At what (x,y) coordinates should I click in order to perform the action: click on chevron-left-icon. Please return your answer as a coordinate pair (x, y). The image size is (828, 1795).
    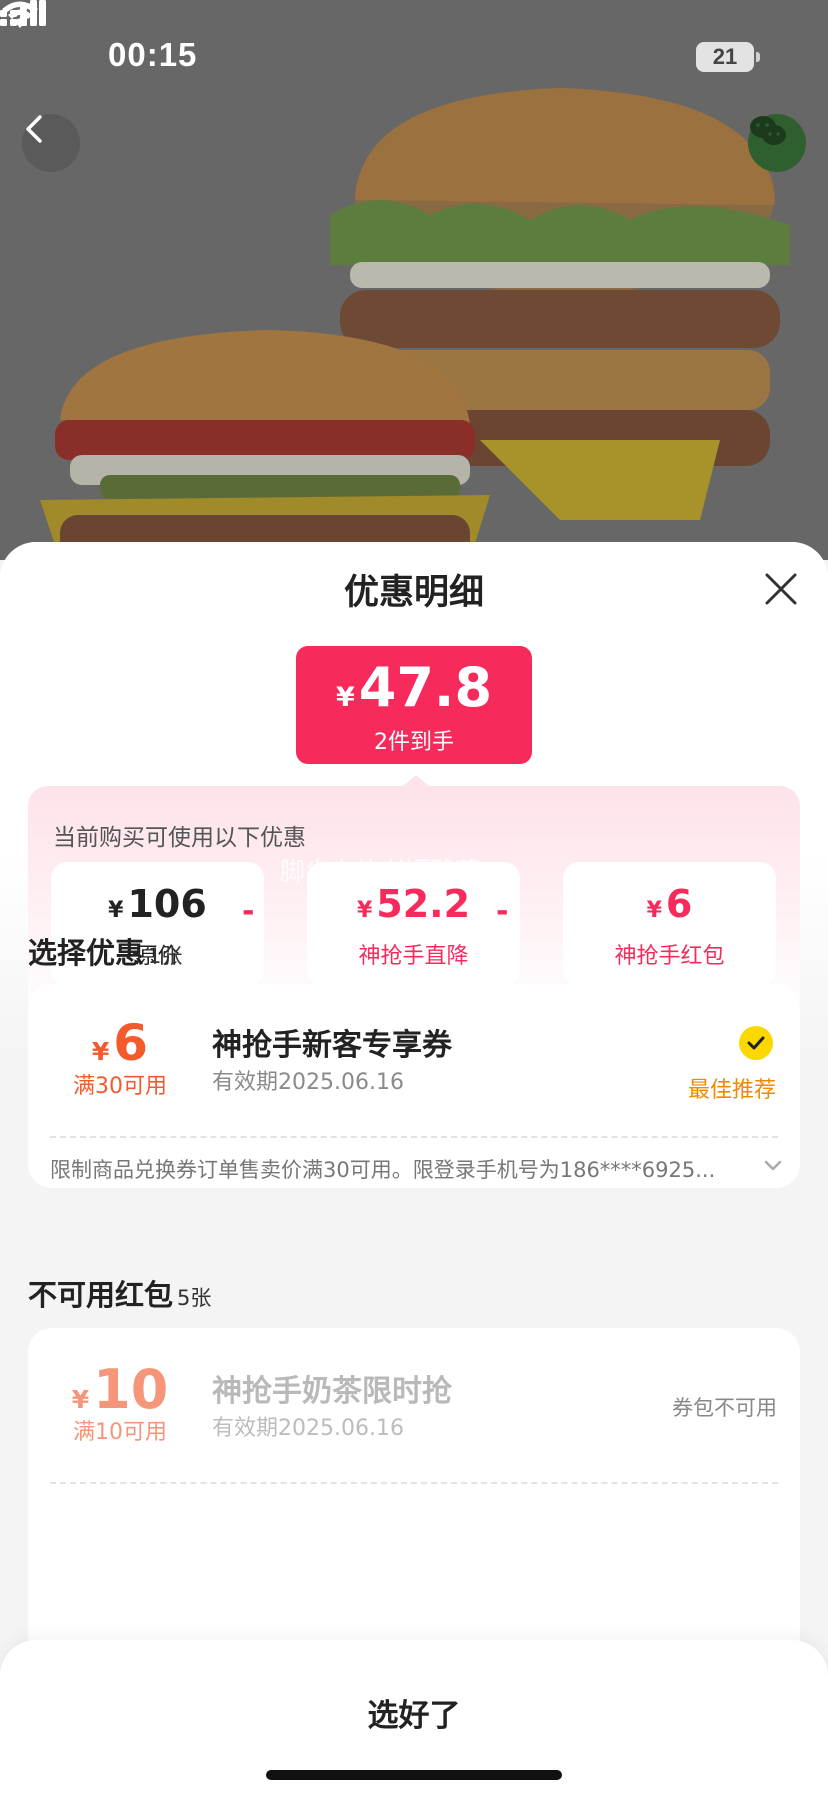
    Looking at the image, I should click on (34, 129).